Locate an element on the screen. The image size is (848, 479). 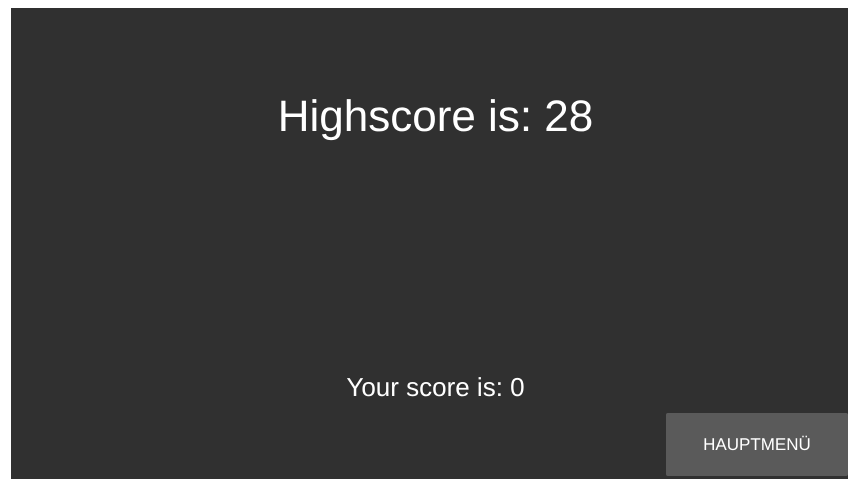
highscore-text: Highscore is: 28 is located at coordinates (436, 117).